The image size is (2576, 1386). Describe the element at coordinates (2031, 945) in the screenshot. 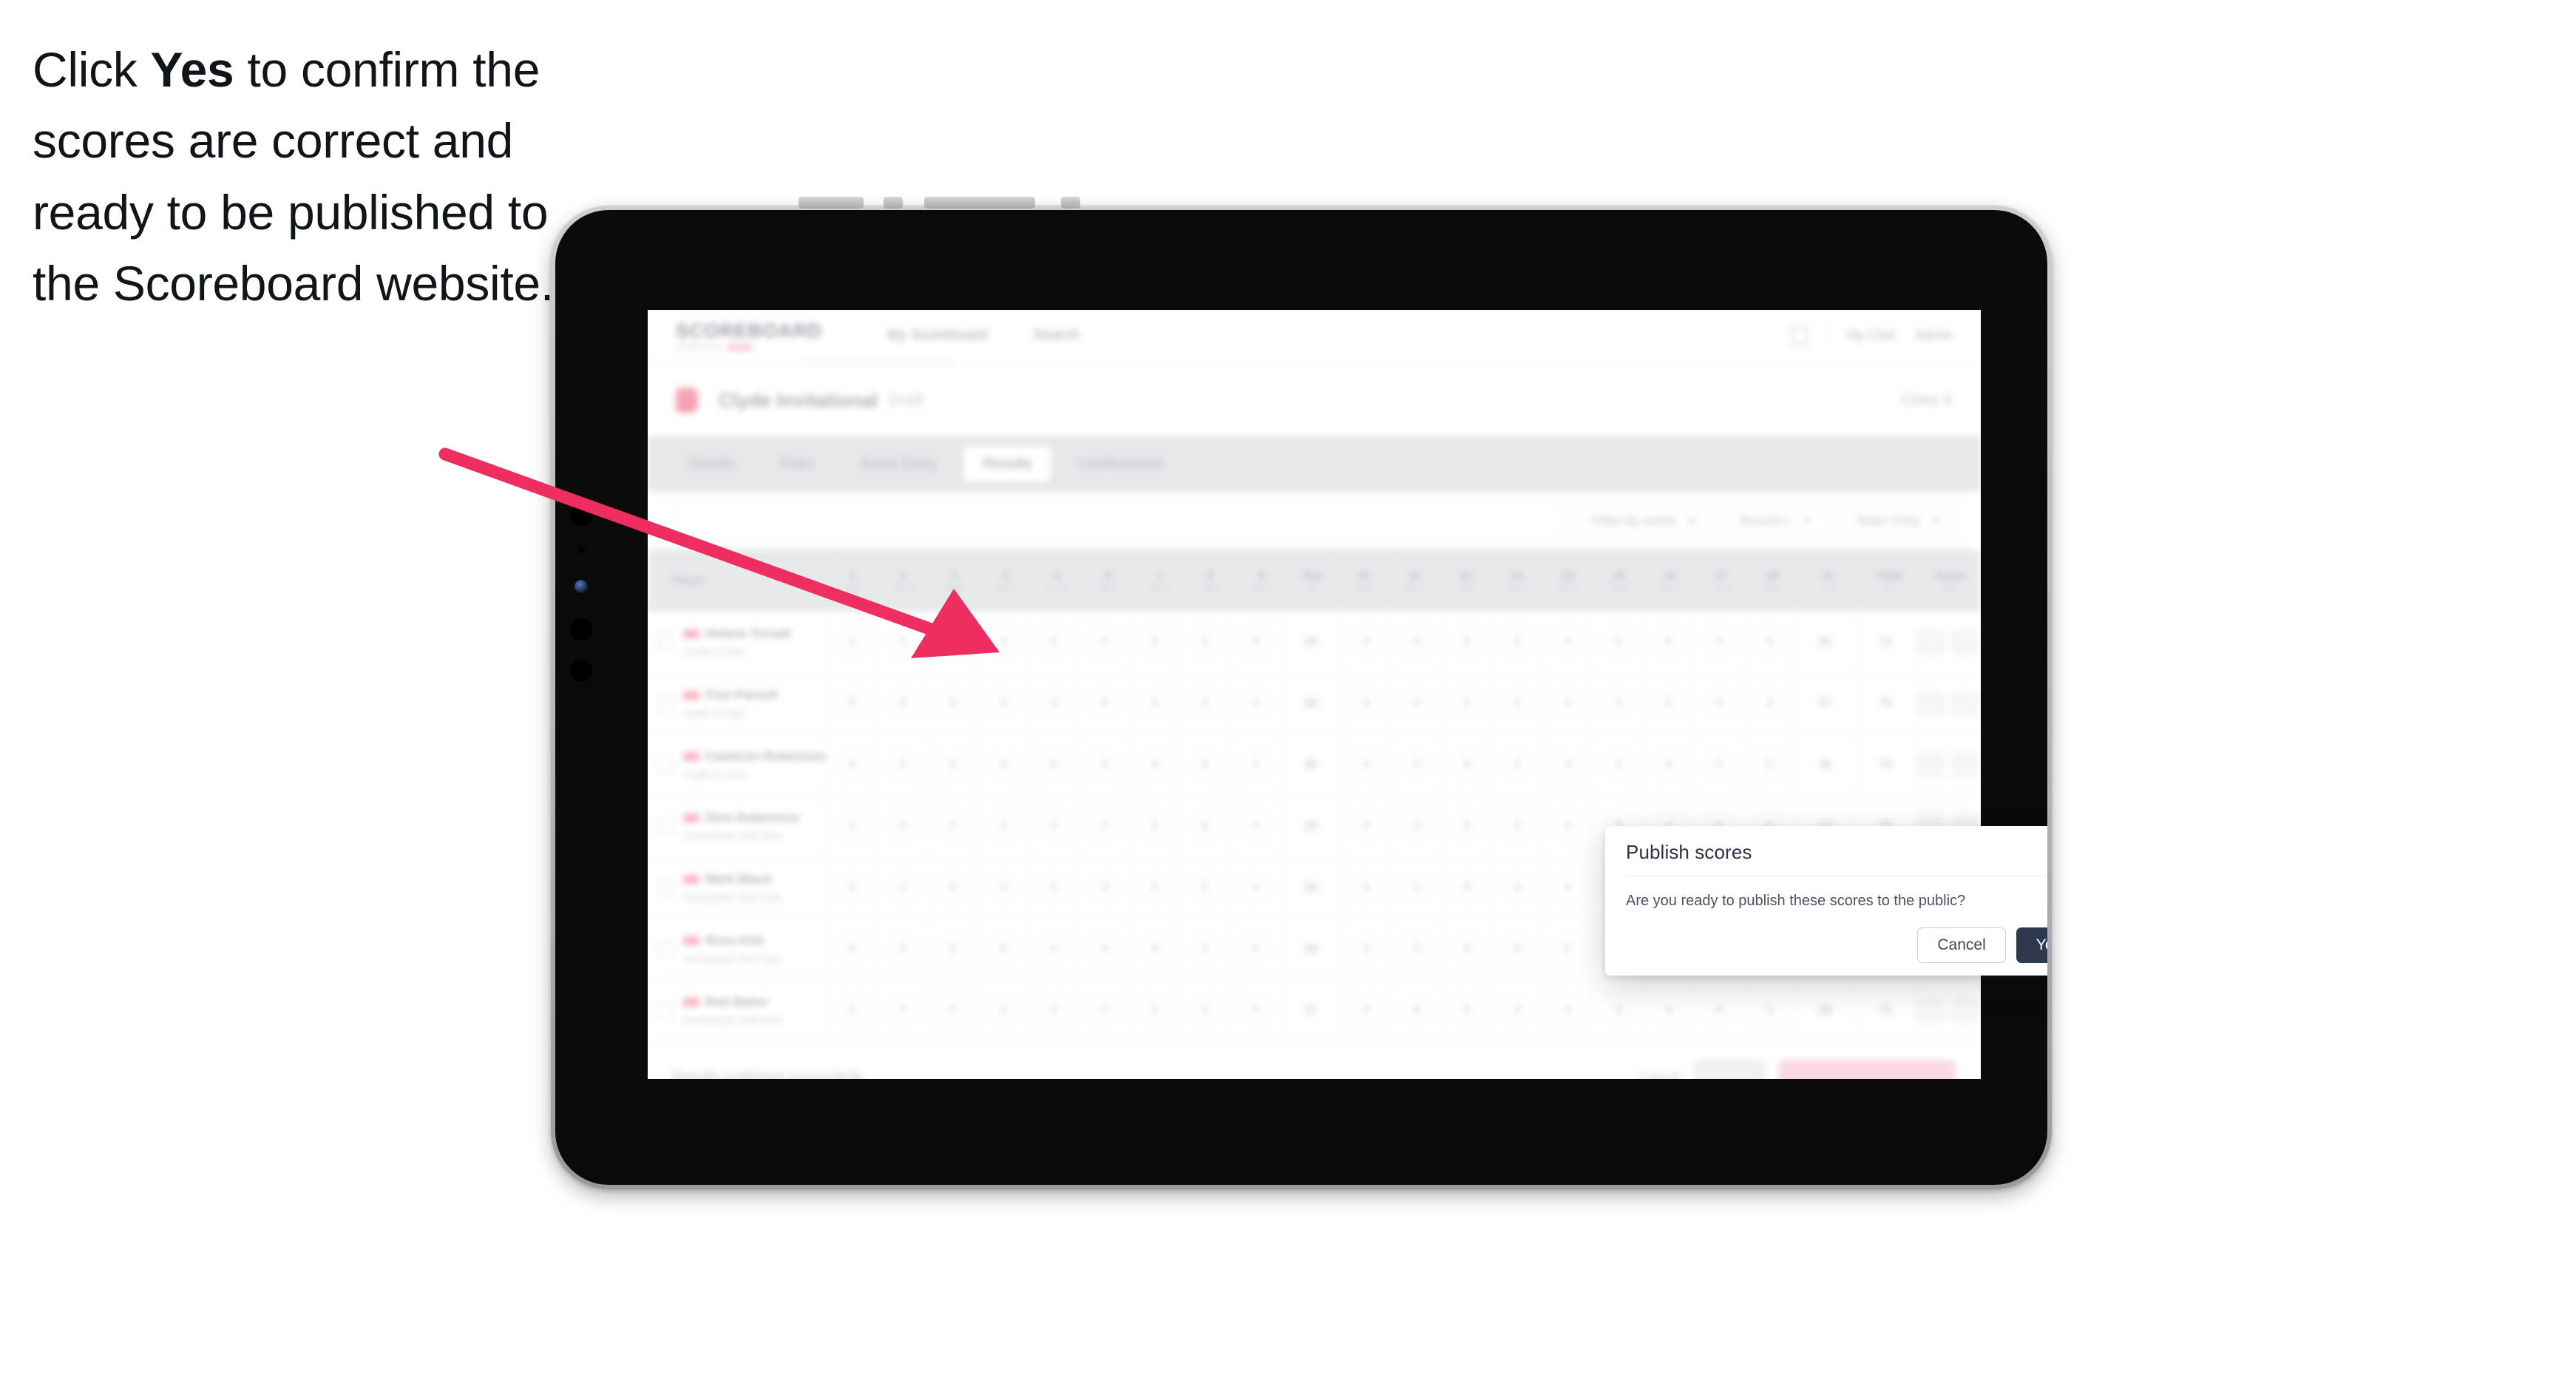

I see `yes-button: Yes` at that location.